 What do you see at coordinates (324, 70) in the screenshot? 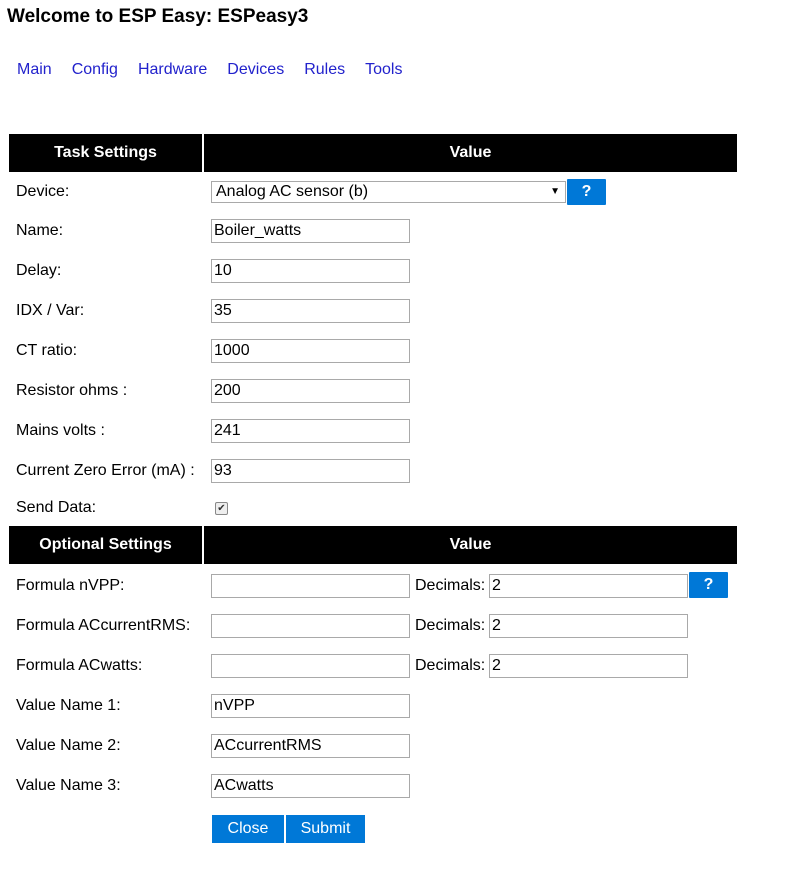
I see `nav-rules: Rules` at bounding box center [324, 70].